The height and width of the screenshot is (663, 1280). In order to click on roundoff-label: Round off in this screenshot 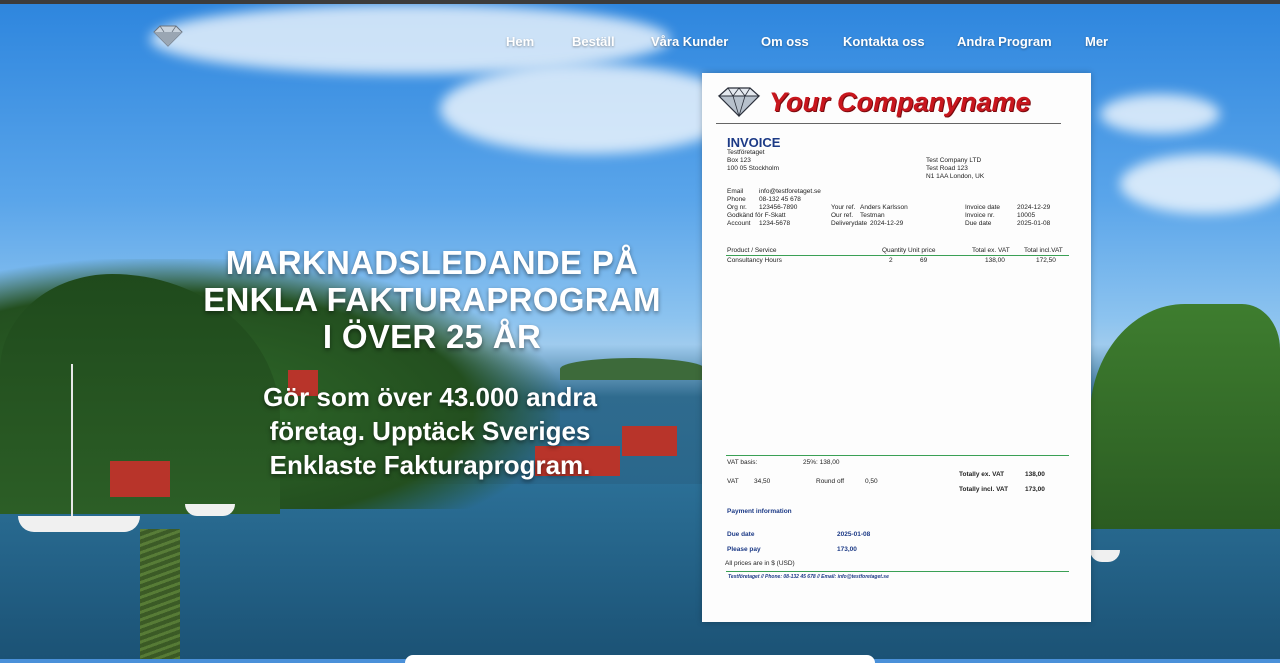, I will do `click(830, 481)`.